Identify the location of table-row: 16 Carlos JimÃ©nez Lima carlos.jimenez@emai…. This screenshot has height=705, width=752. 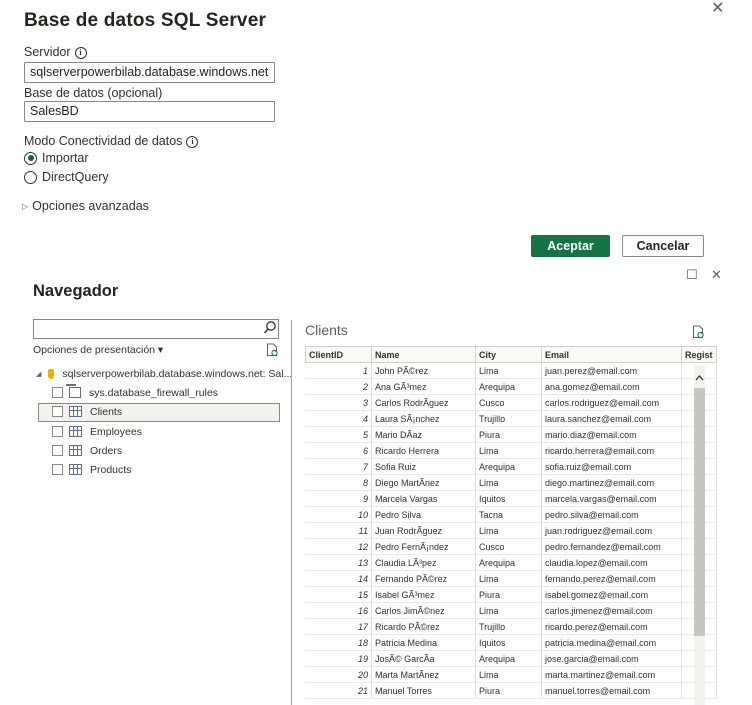
(511, 610).